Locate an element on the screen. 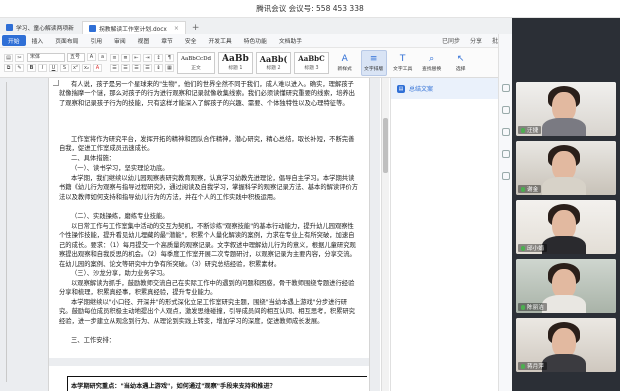 The height and width of the screenshot is (391, 620). format-painter-icon: ✎ is located at coordinates (19, 67).